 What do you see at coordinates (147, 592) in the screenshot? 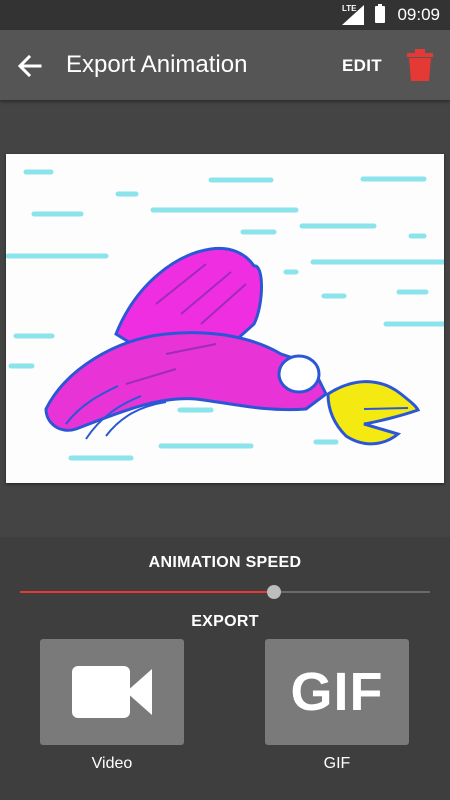
I see `slider-fill` at bounding box center [147, 592].